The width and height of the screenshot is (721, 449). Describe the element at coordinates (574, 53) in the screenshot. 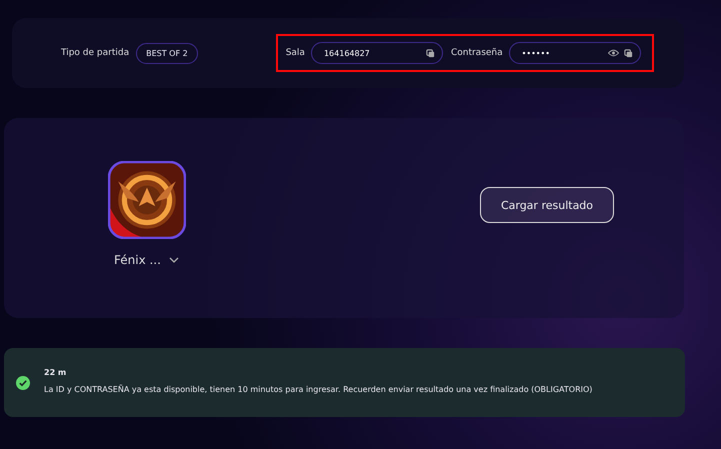

I see `password-field: ••••••` at that location.